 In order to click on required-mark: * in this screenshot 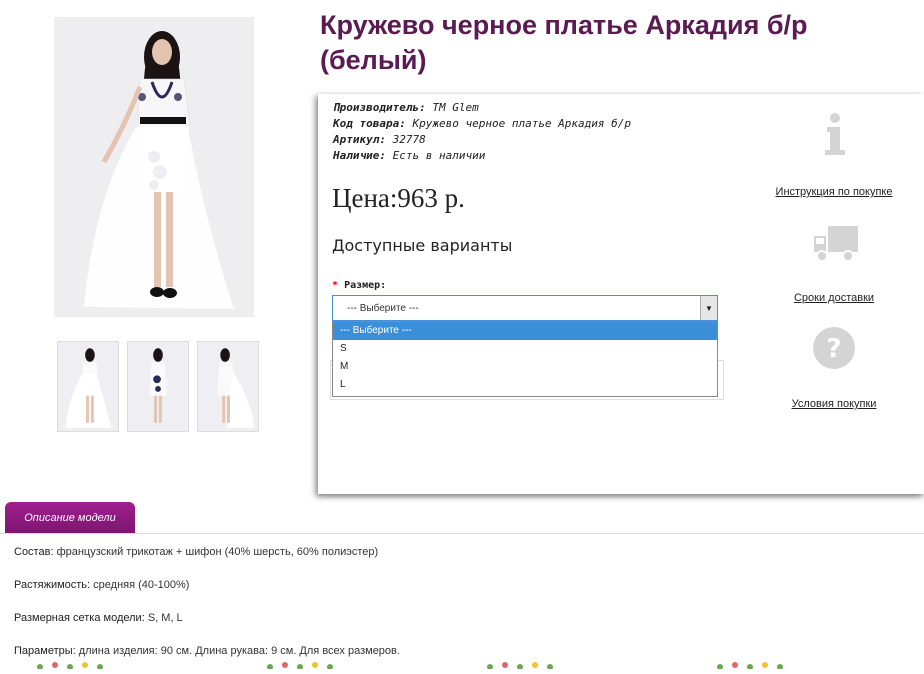, I will do `click(335, 285)`.